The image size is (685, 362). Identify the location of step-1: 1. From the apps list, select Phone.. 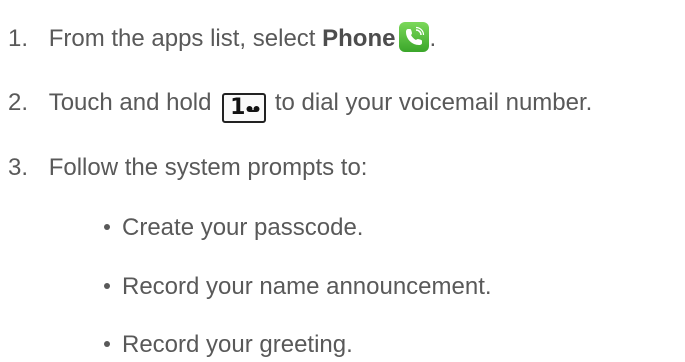
(222, 38).